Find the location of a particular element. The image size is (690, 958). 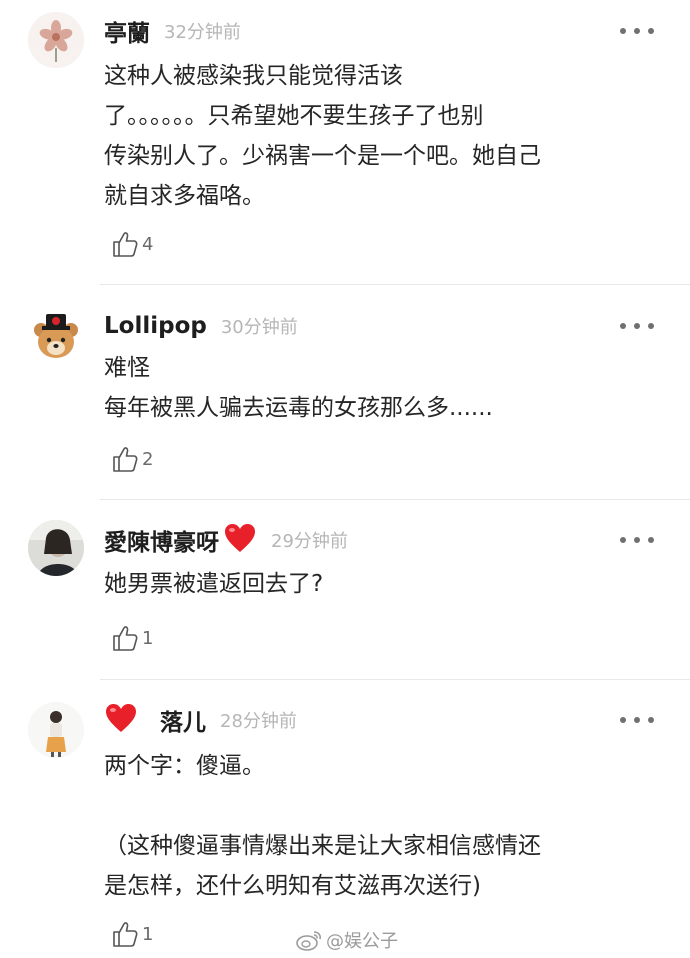

comment-line: 她男票被遣返回去了? is located at coordinates (214, 584).